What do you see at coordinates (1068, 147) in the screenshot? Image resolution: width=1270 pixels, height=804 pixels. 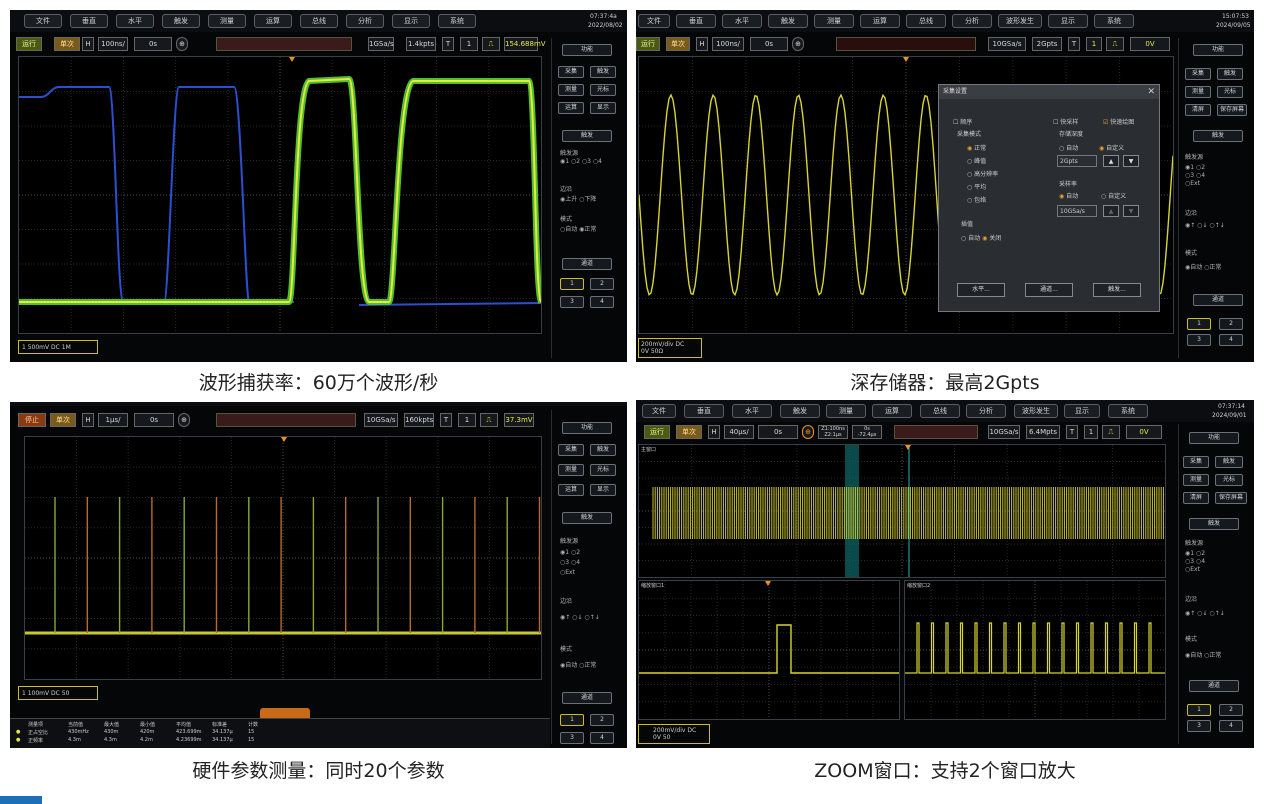 I see `depth-auto: ○ 自动` at bounding box center [1068, 147].